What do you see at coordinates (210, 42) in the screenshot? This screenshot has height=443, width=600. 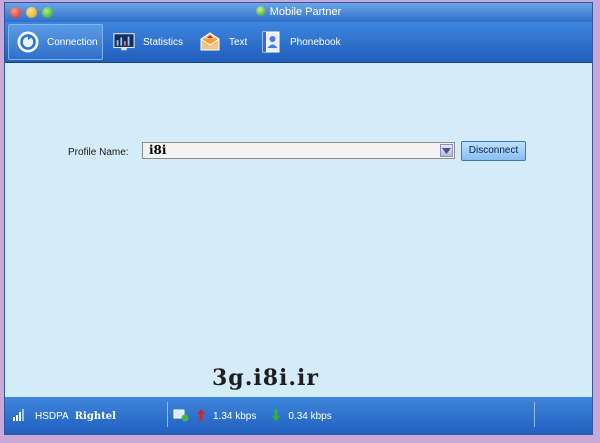 I see `envelope-icon` at bounding box center [210, 42].